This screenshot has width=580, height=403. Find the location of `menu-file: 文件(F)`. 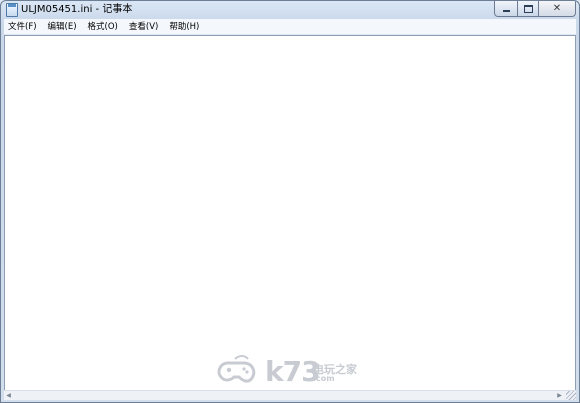

menu-file: 文件(F) is located at coordinates (22, 27).